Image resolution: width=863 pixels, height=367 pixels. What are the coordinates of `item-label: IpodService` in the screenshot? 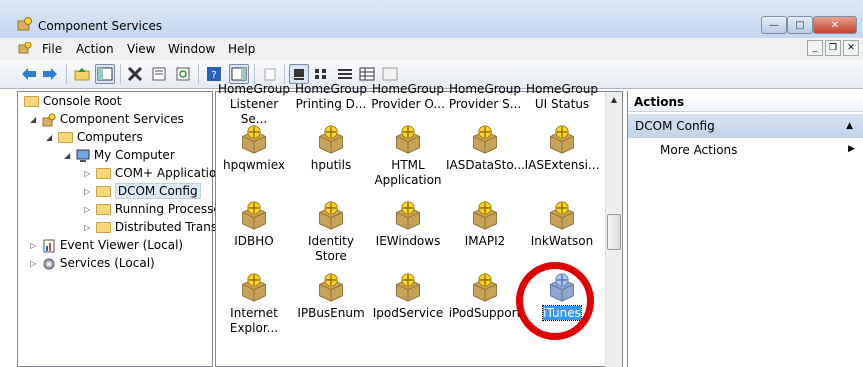 It's located at (408, 313).